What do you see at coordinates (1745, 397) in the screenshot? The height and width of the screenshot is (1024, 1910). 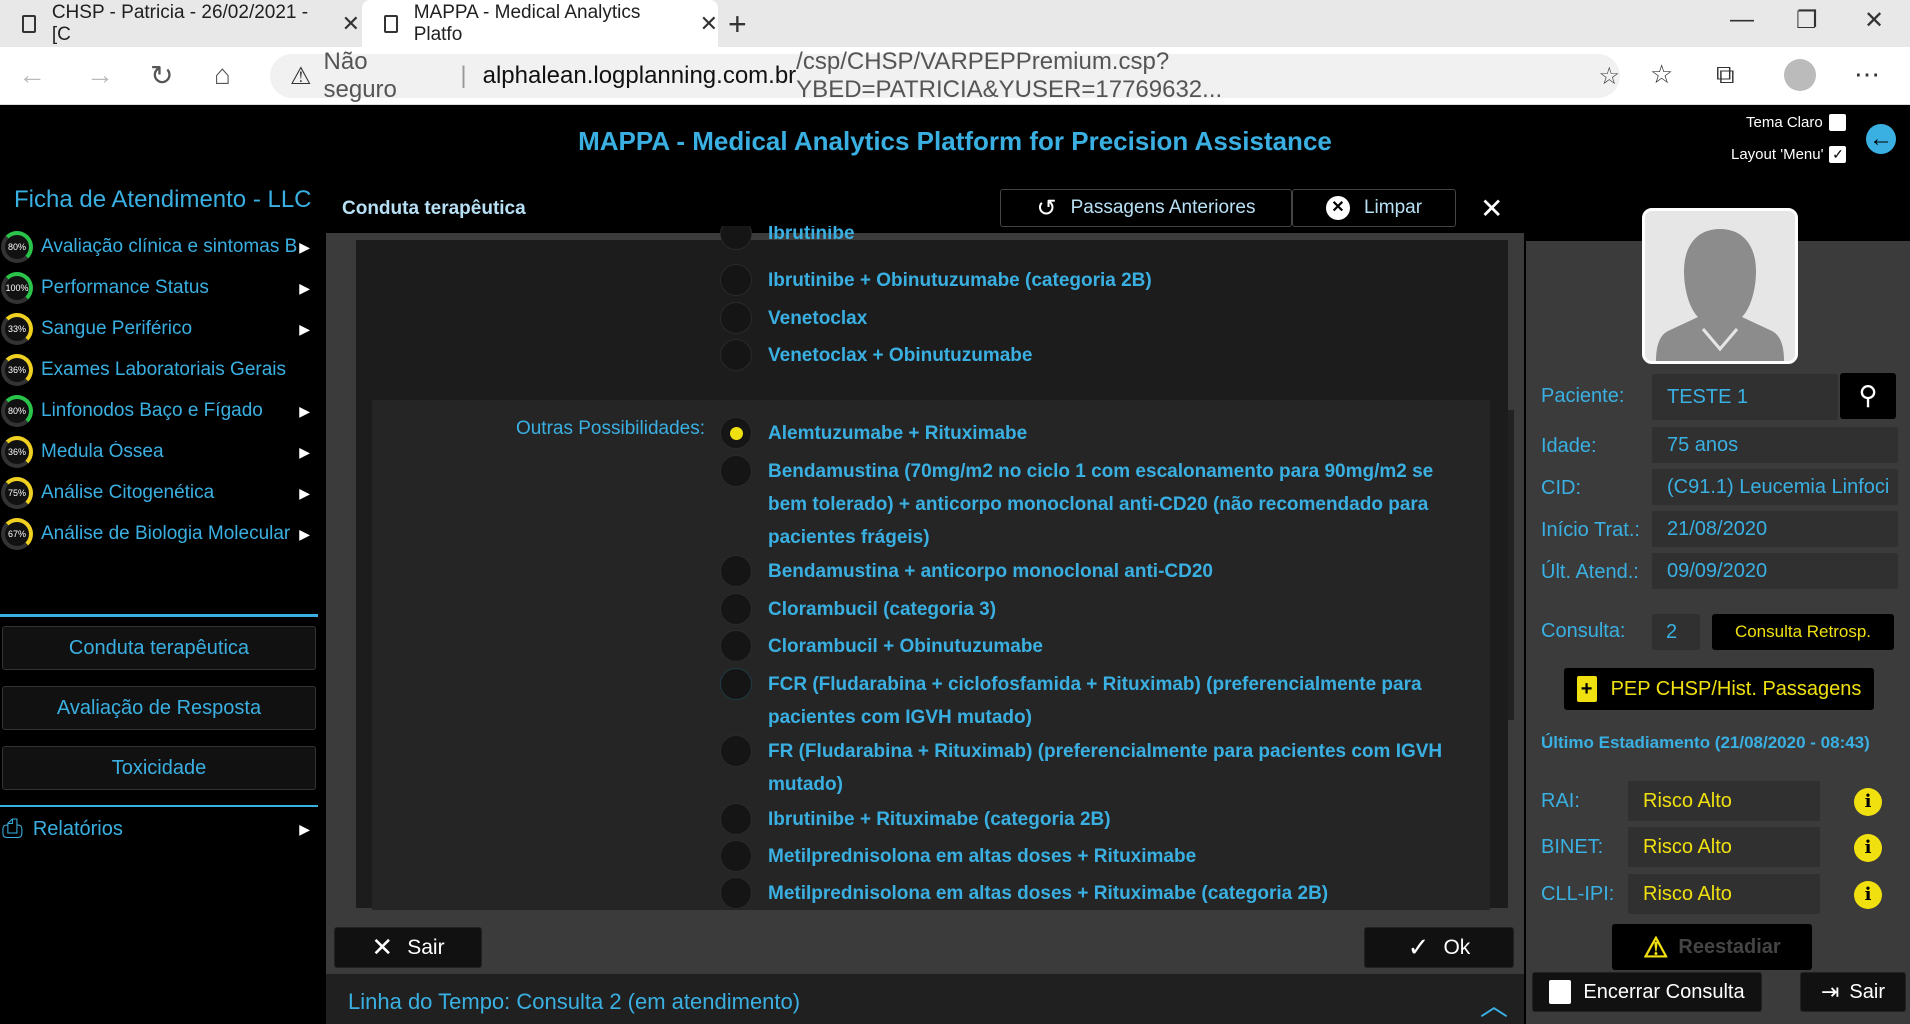 I see `paciente-field: TESTE 1` at bounding box center [1745, 397].